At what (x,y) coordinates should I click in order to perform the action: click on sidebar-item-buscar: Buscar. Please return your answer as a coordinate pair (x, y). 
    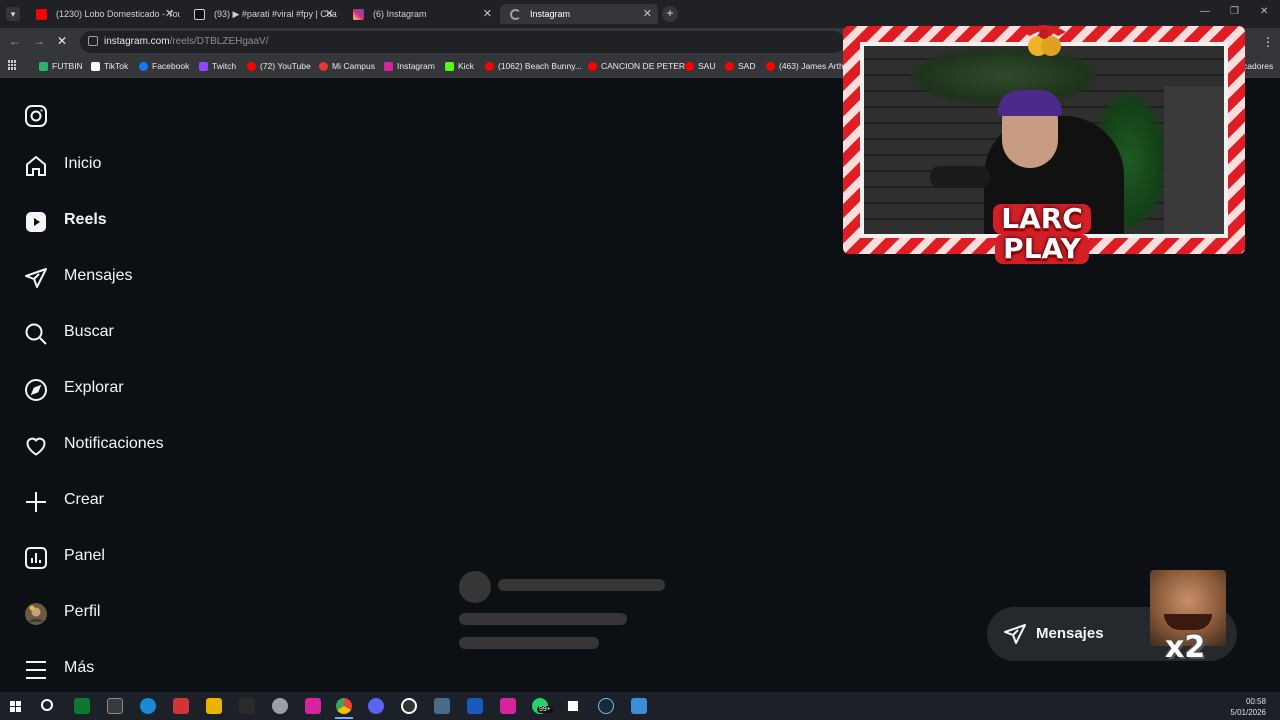
    Looking at the image, I should click on (69, 334).